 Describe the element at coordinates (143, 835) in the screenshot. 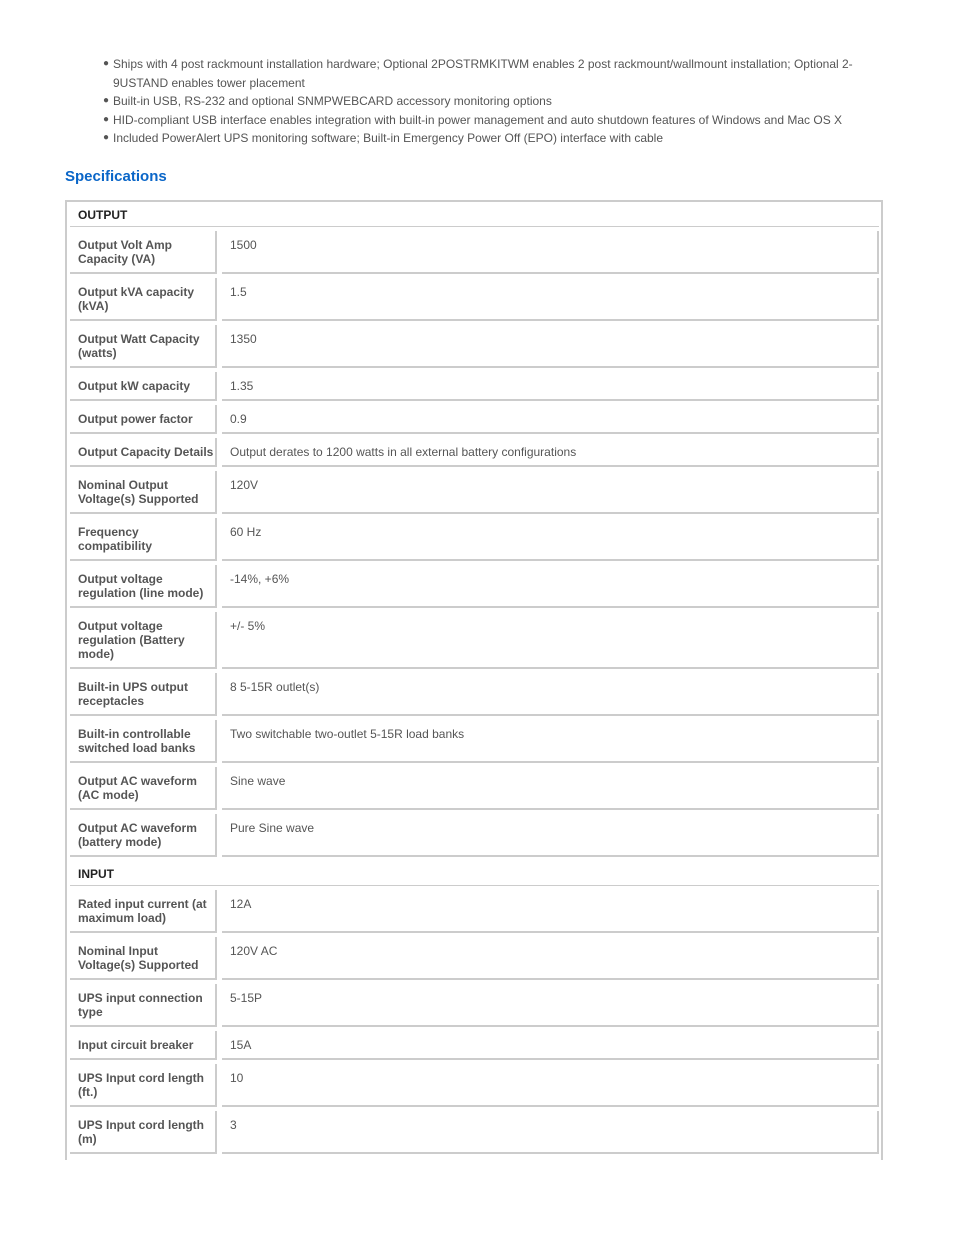

I see `spec-label: Output AC waveform (battery mode)` at that location.